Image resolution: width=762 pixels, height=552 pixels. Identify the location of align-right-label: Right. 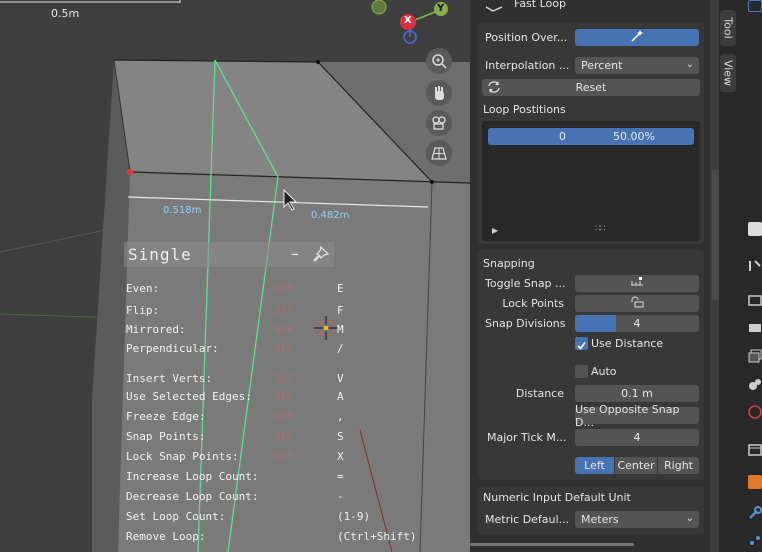
(678, 465).